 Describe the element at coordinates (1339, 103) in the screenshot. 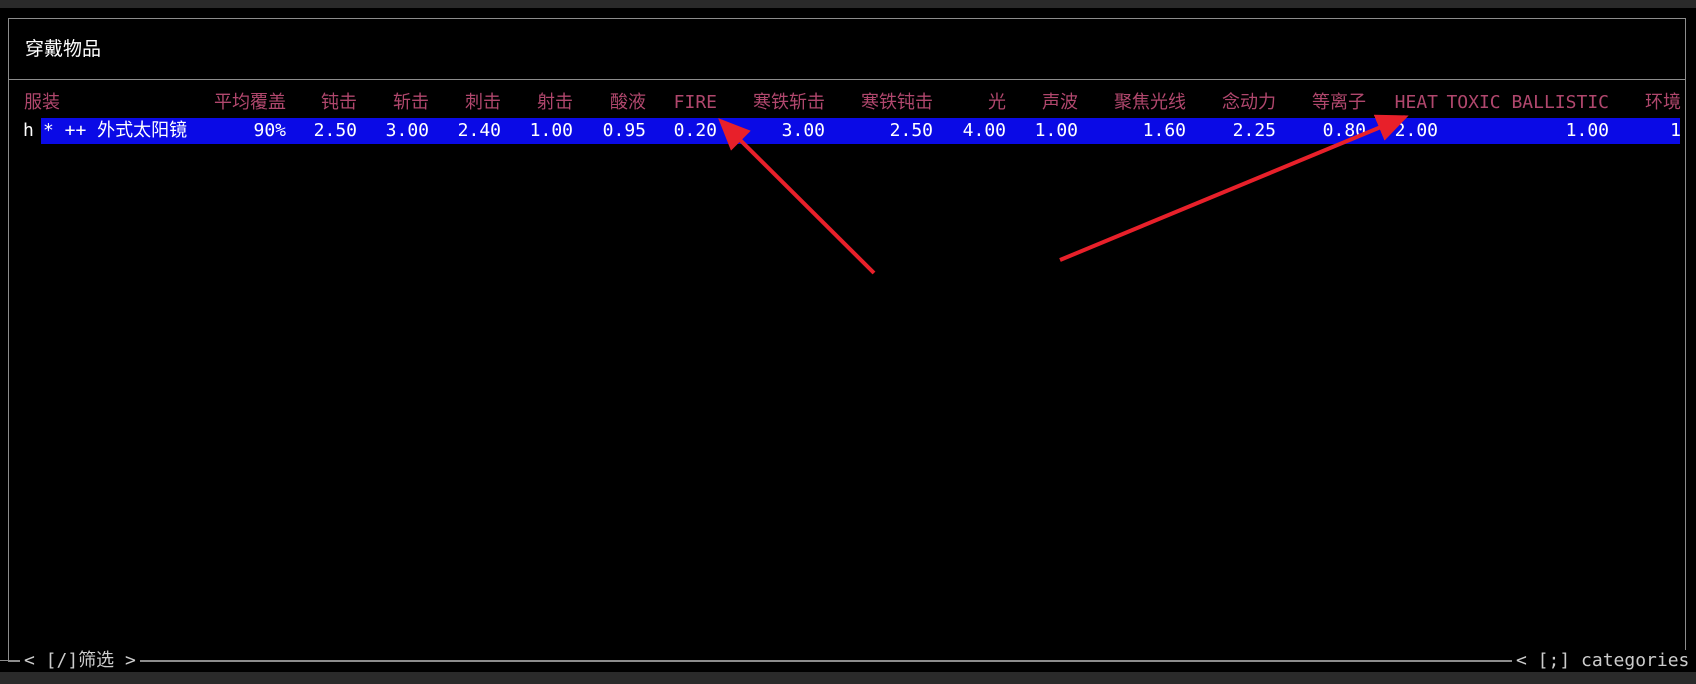

I see `header-plasma: 等离子` at that location.